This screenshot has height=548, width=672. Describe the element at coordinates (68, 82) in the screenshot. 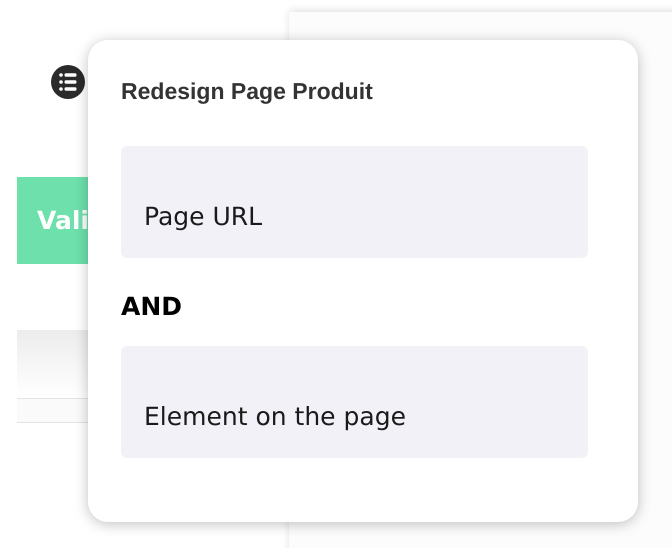

I see `list-icon` at that location.